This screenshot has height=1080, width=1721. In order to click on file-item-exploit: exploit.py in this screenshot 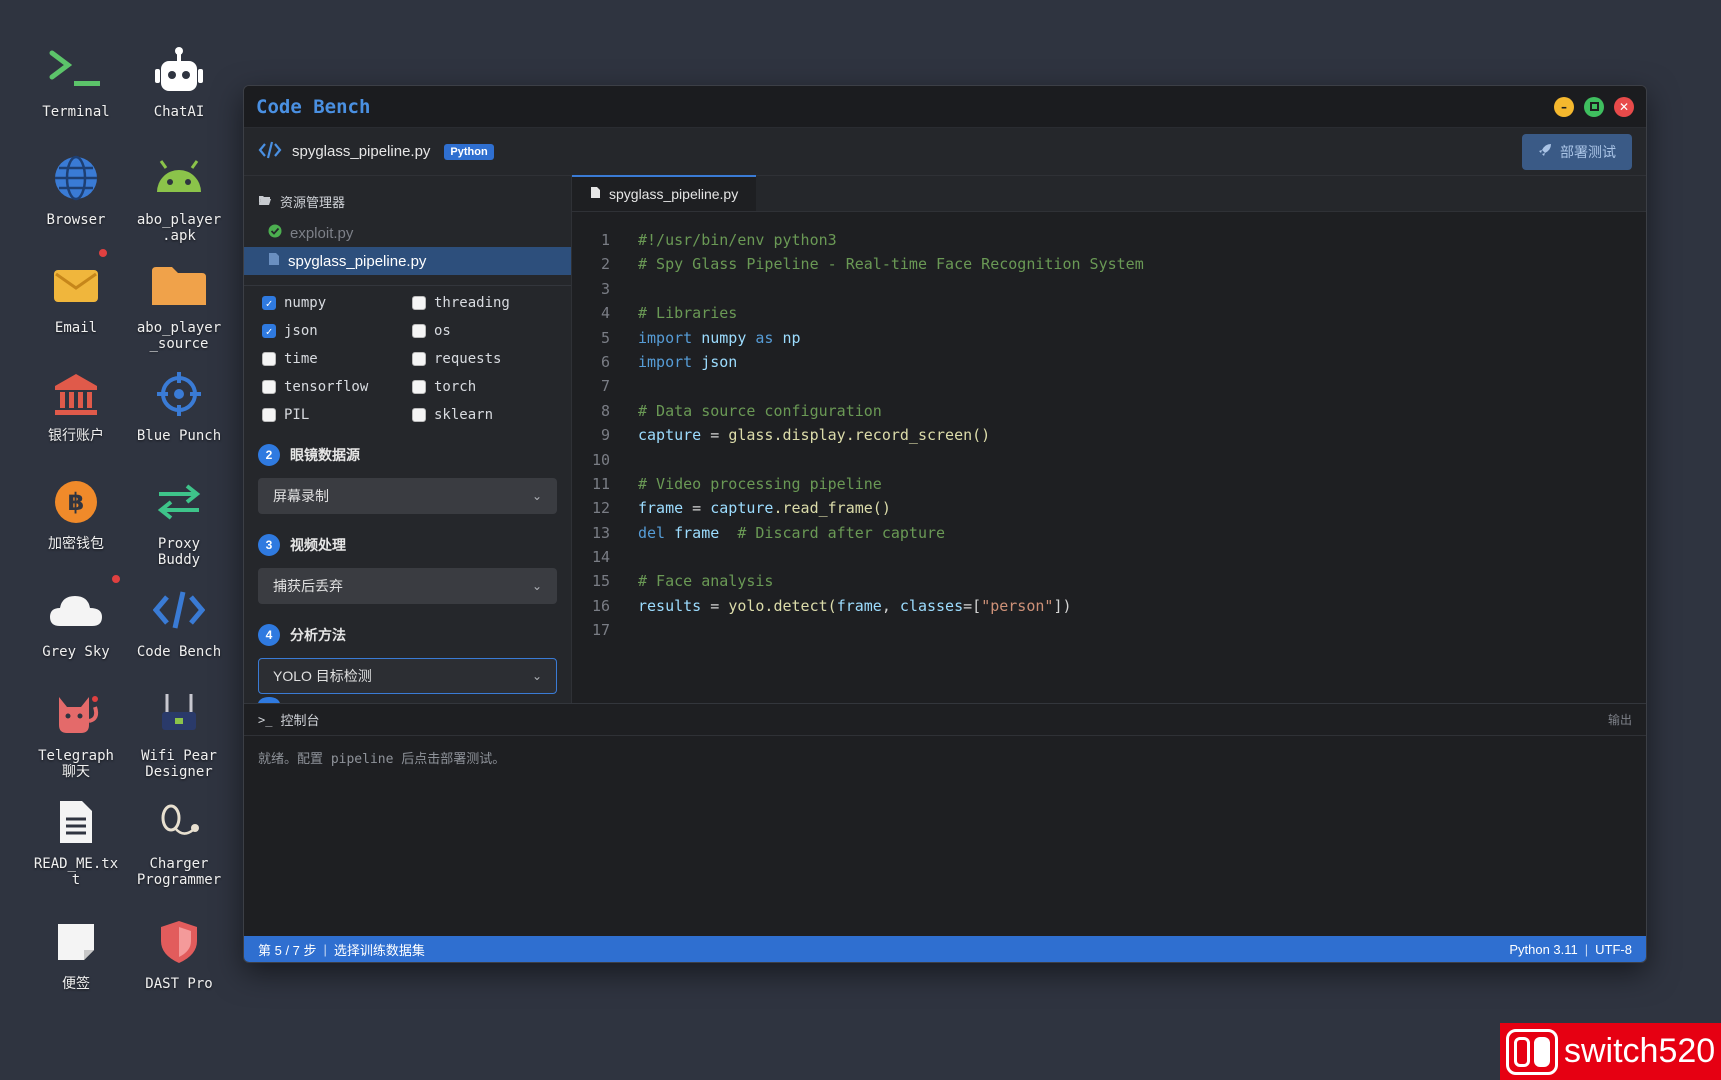, I will do `click(407, 233)`.